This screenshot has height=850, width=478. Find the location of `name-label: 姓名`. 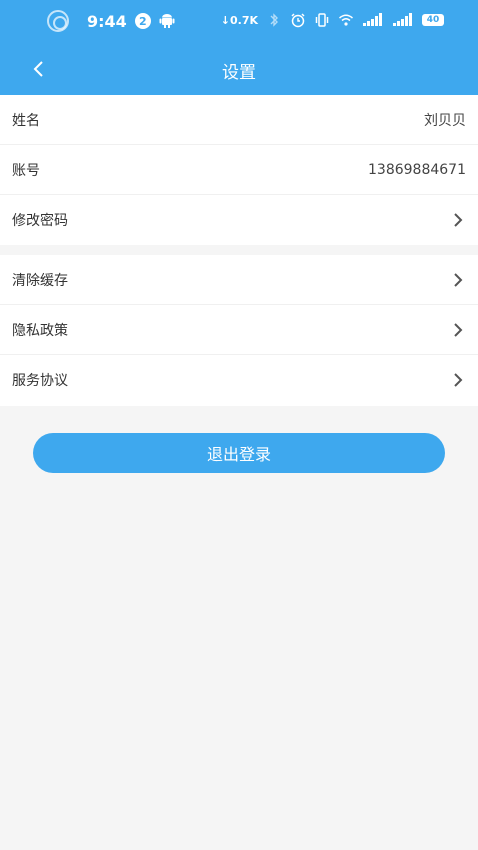

name-label: 姓名 is located at coordinates (26, 120).